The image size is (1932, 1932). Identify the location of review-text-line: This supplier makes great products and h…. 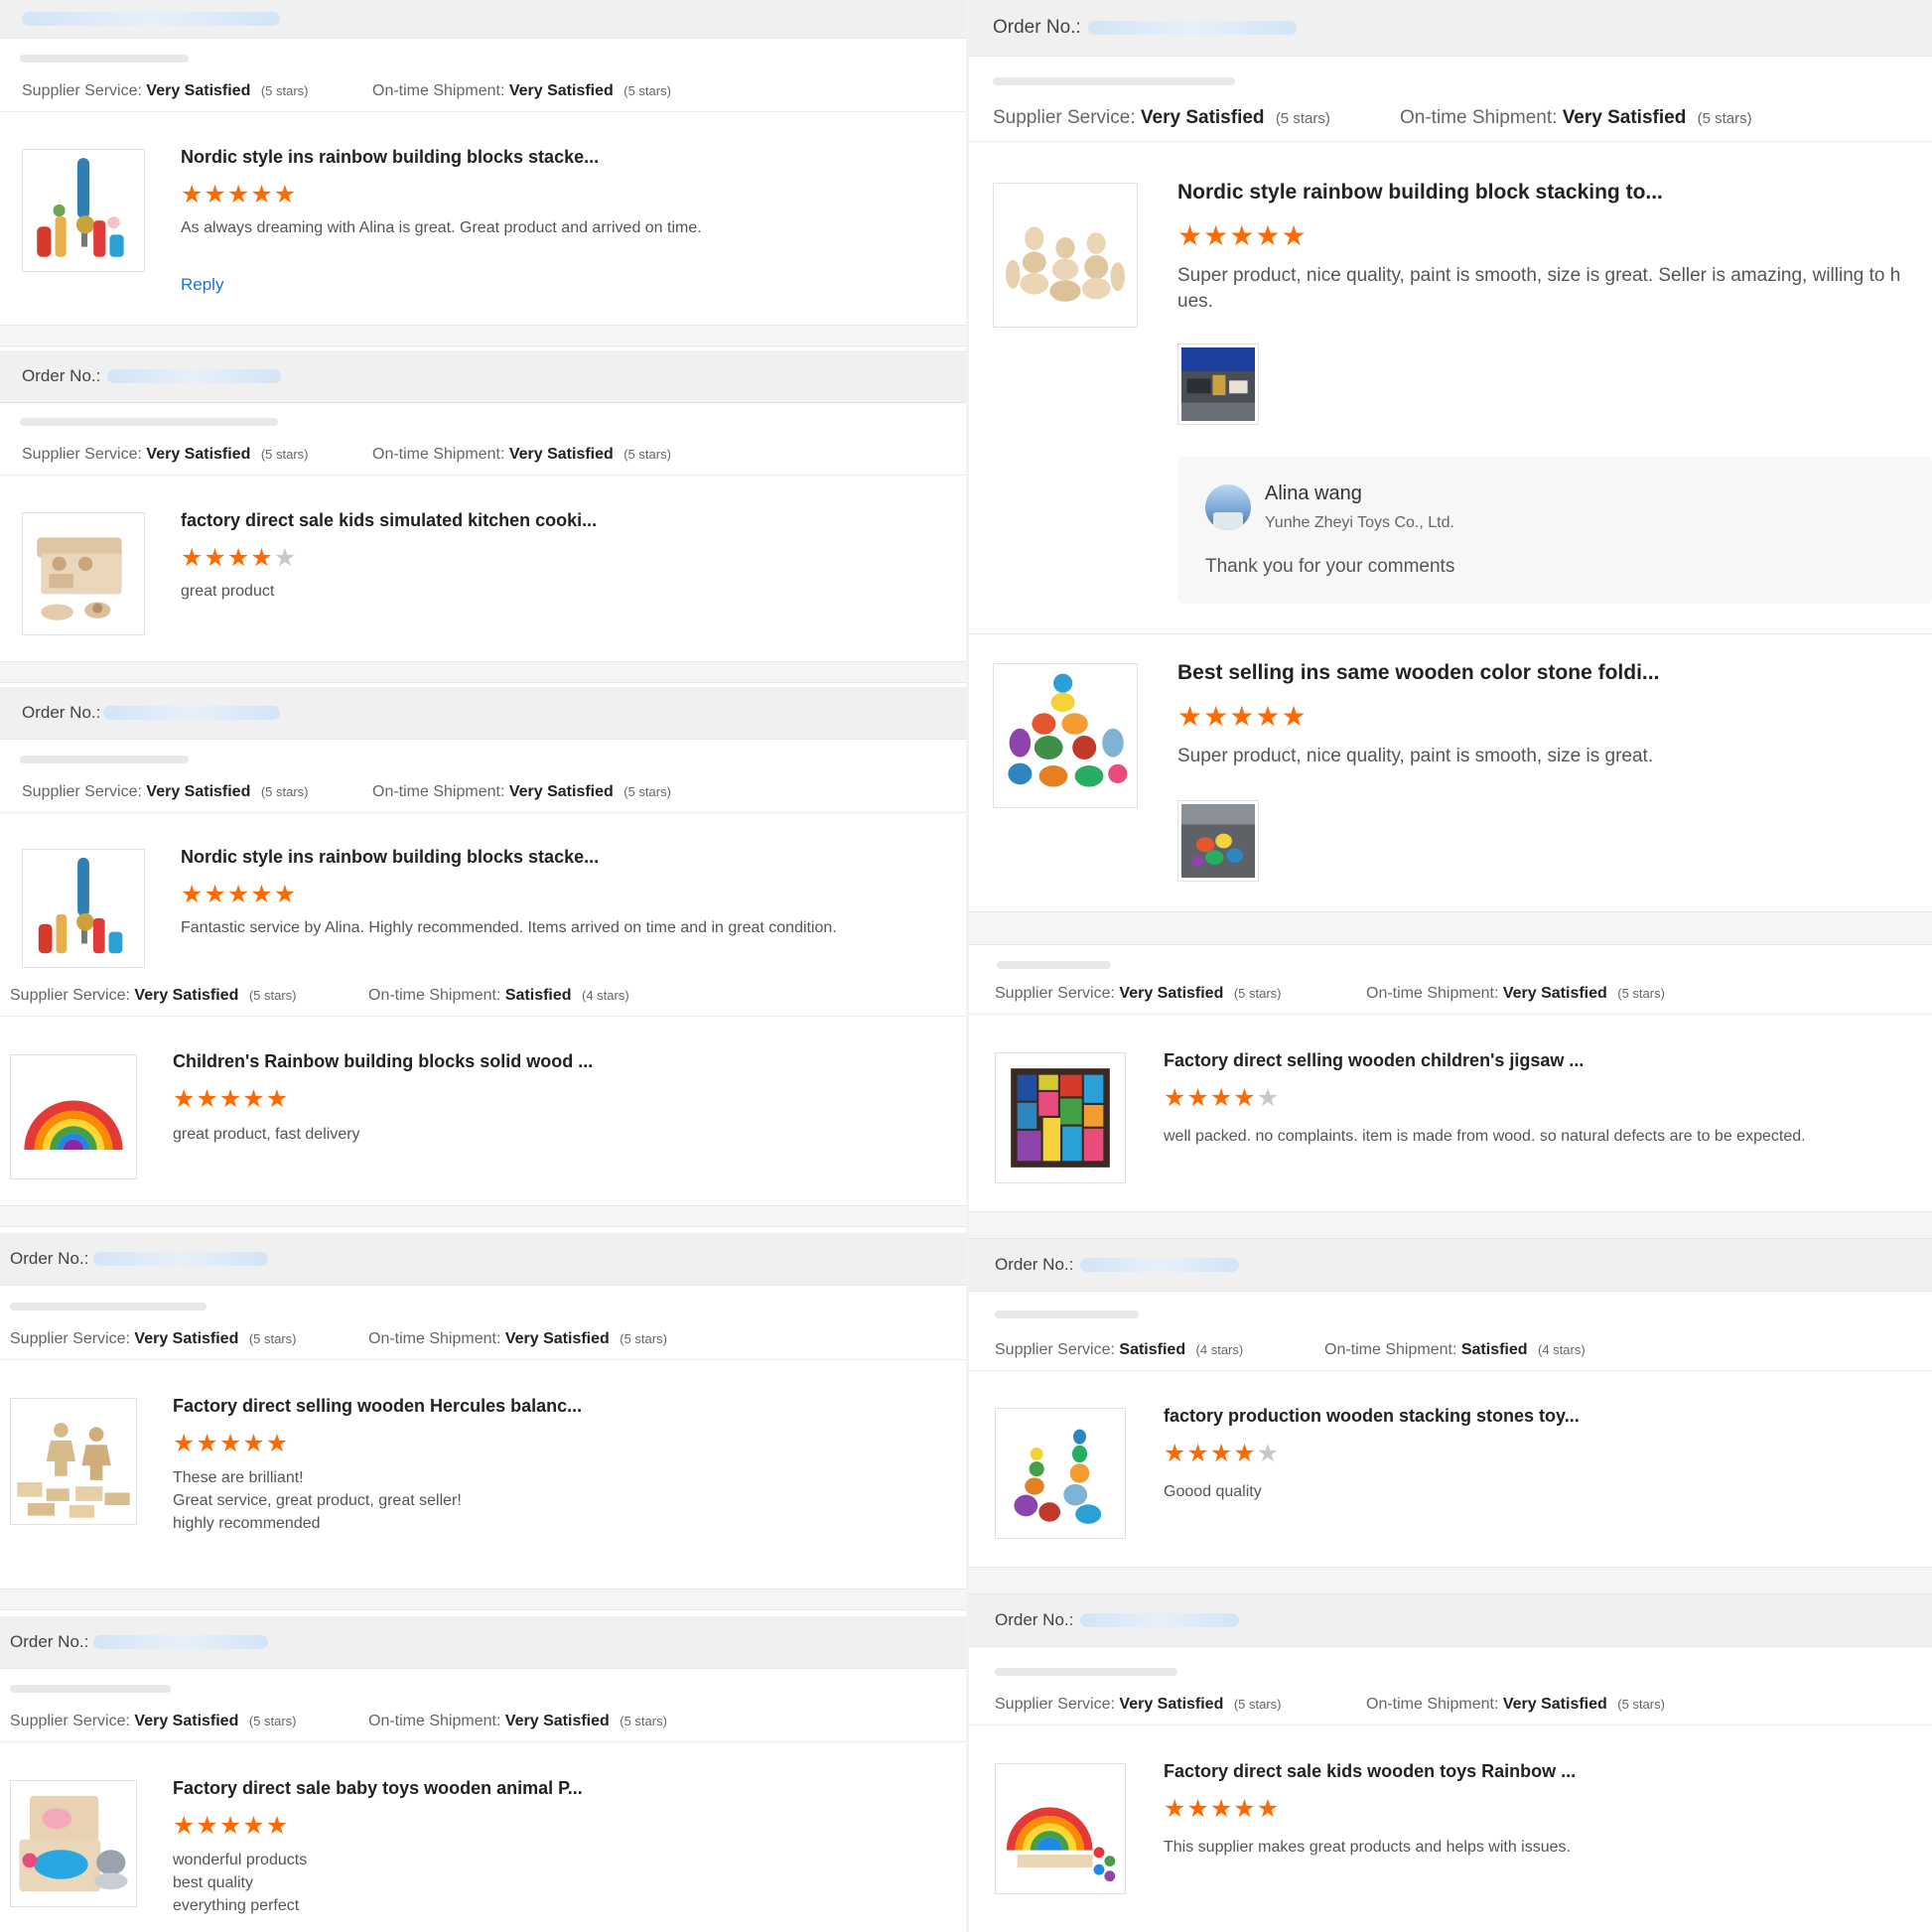
(1367, 1847).